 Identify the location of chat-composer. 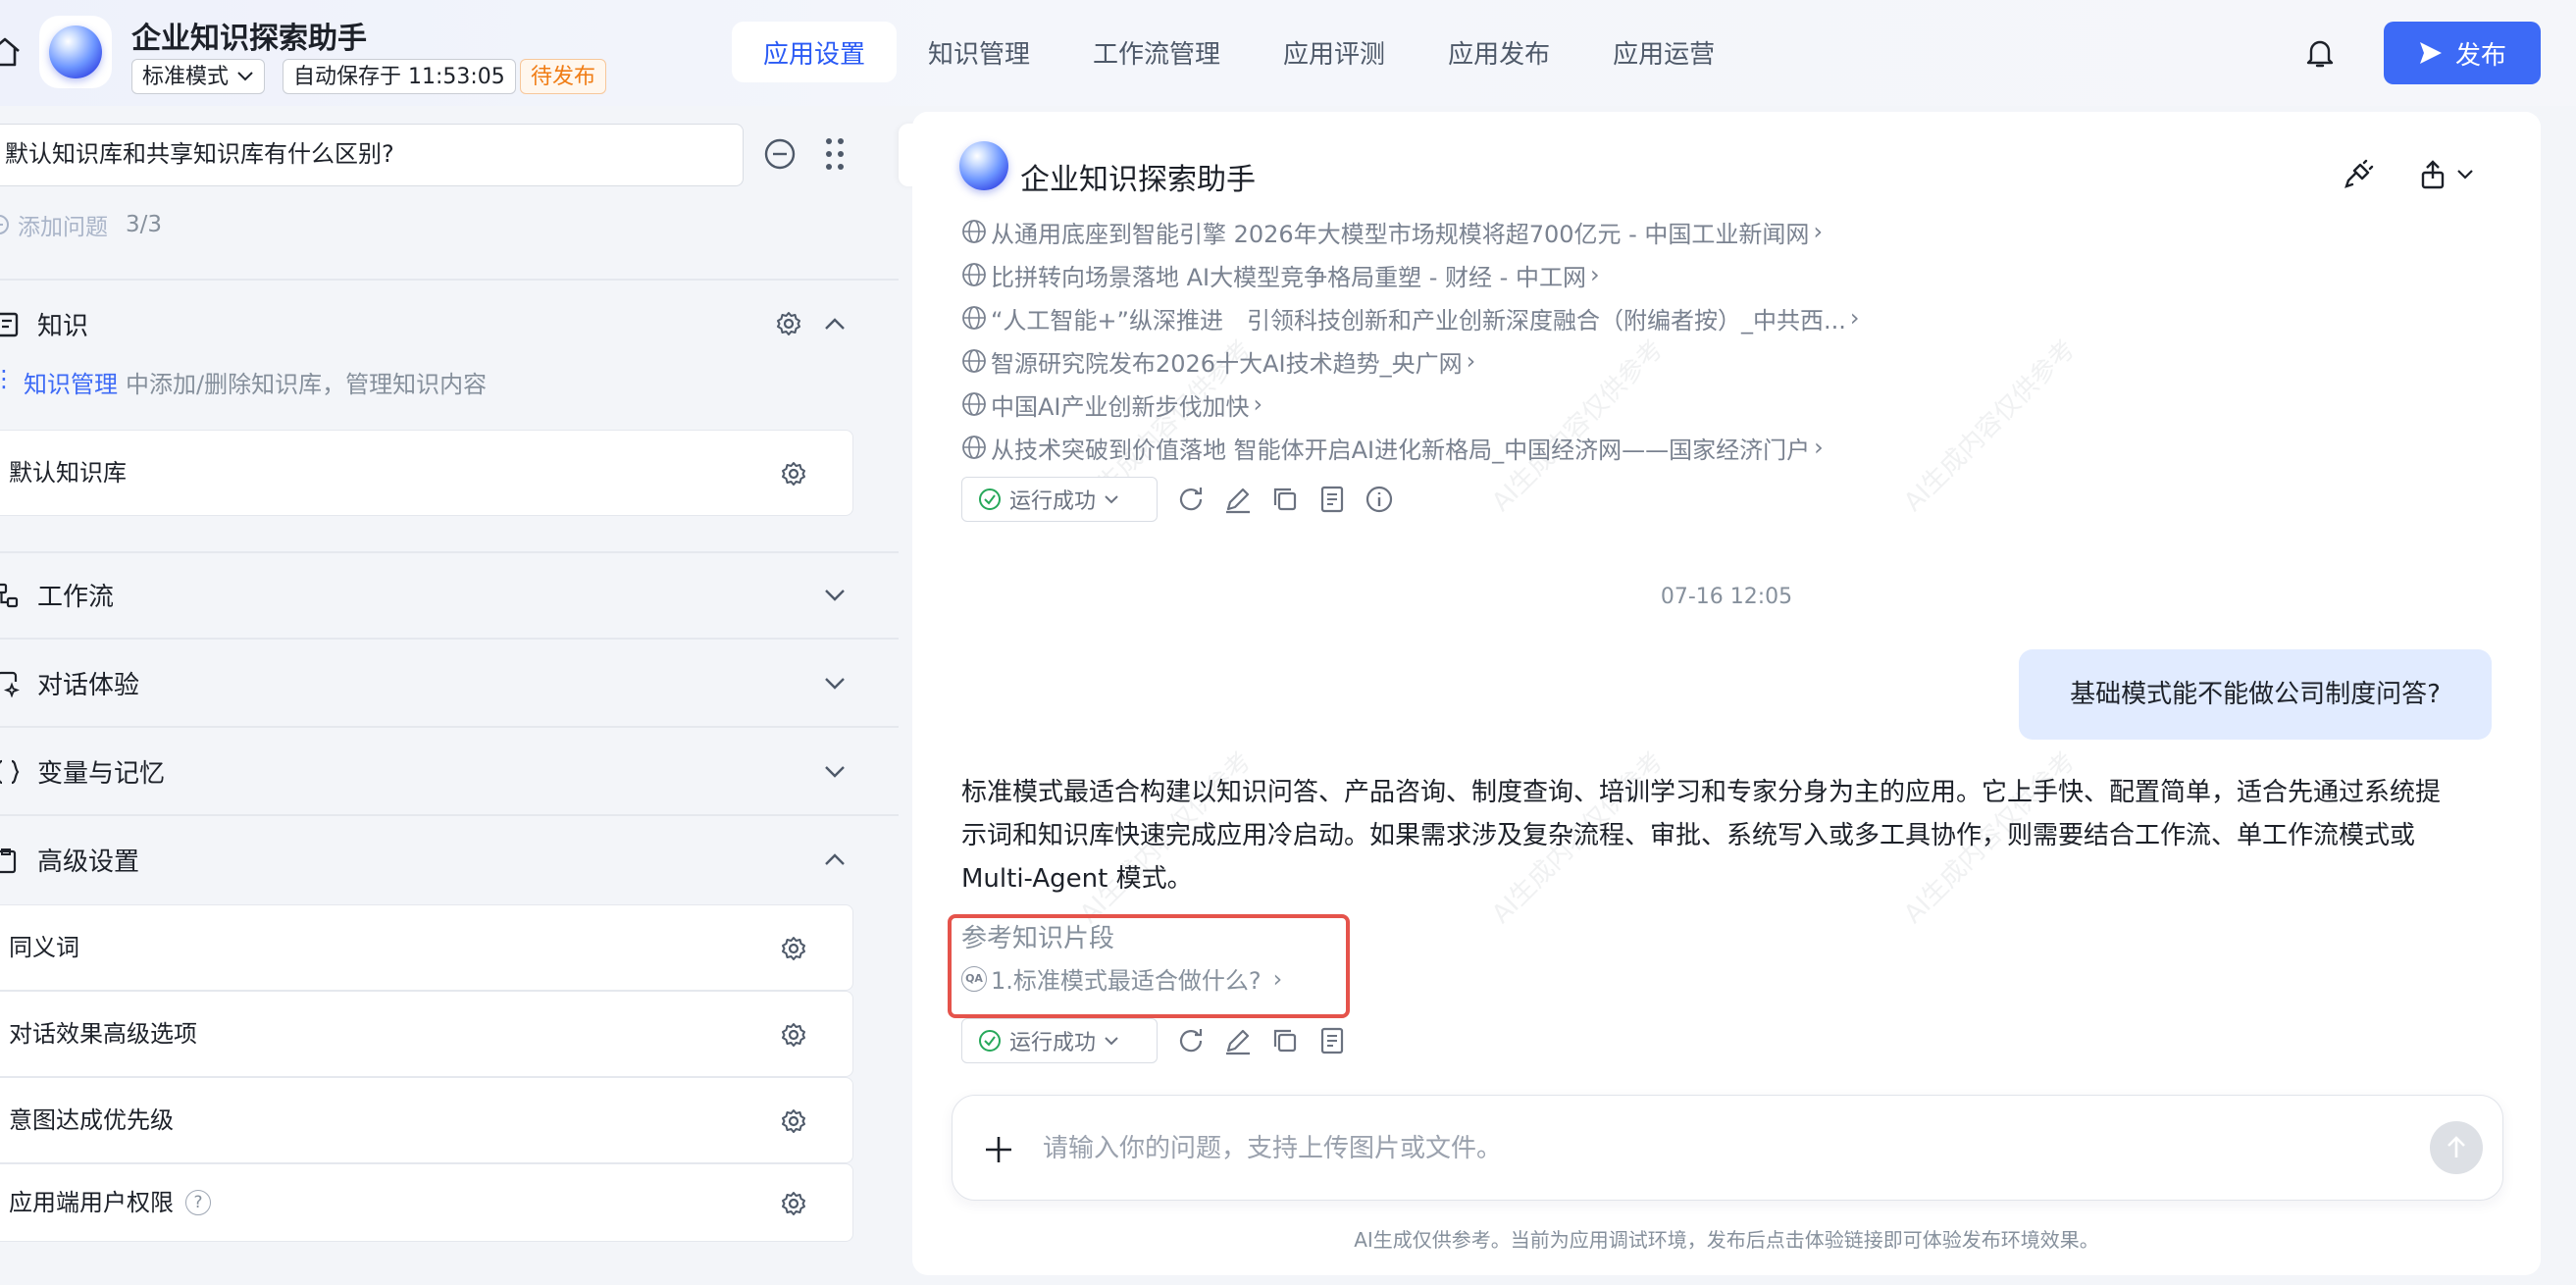
(1727, 1148).